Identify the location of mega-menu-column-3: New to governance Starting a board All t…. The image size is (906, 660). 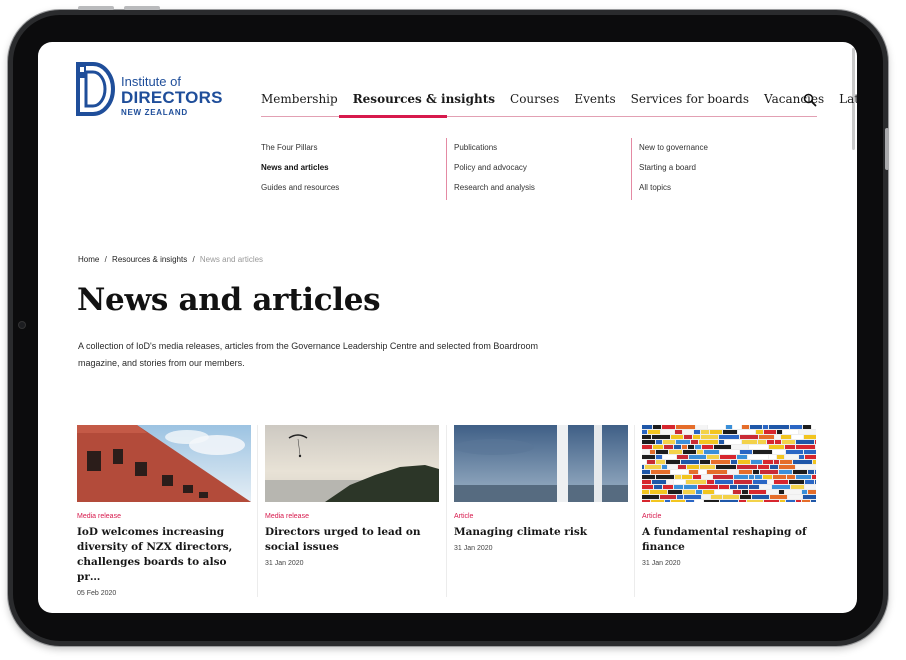
(669, 169).